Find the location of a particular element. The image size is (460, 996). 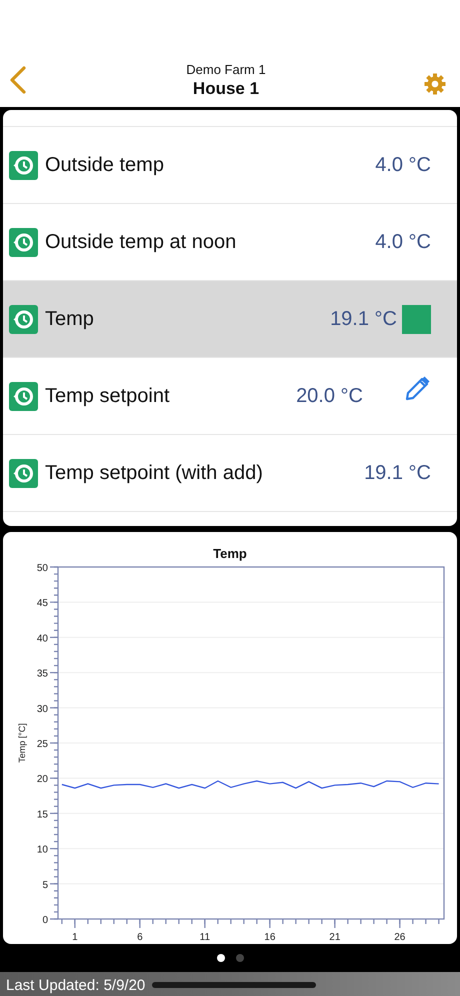

y-tick-label: 40 is located at coordinates (42, 638).